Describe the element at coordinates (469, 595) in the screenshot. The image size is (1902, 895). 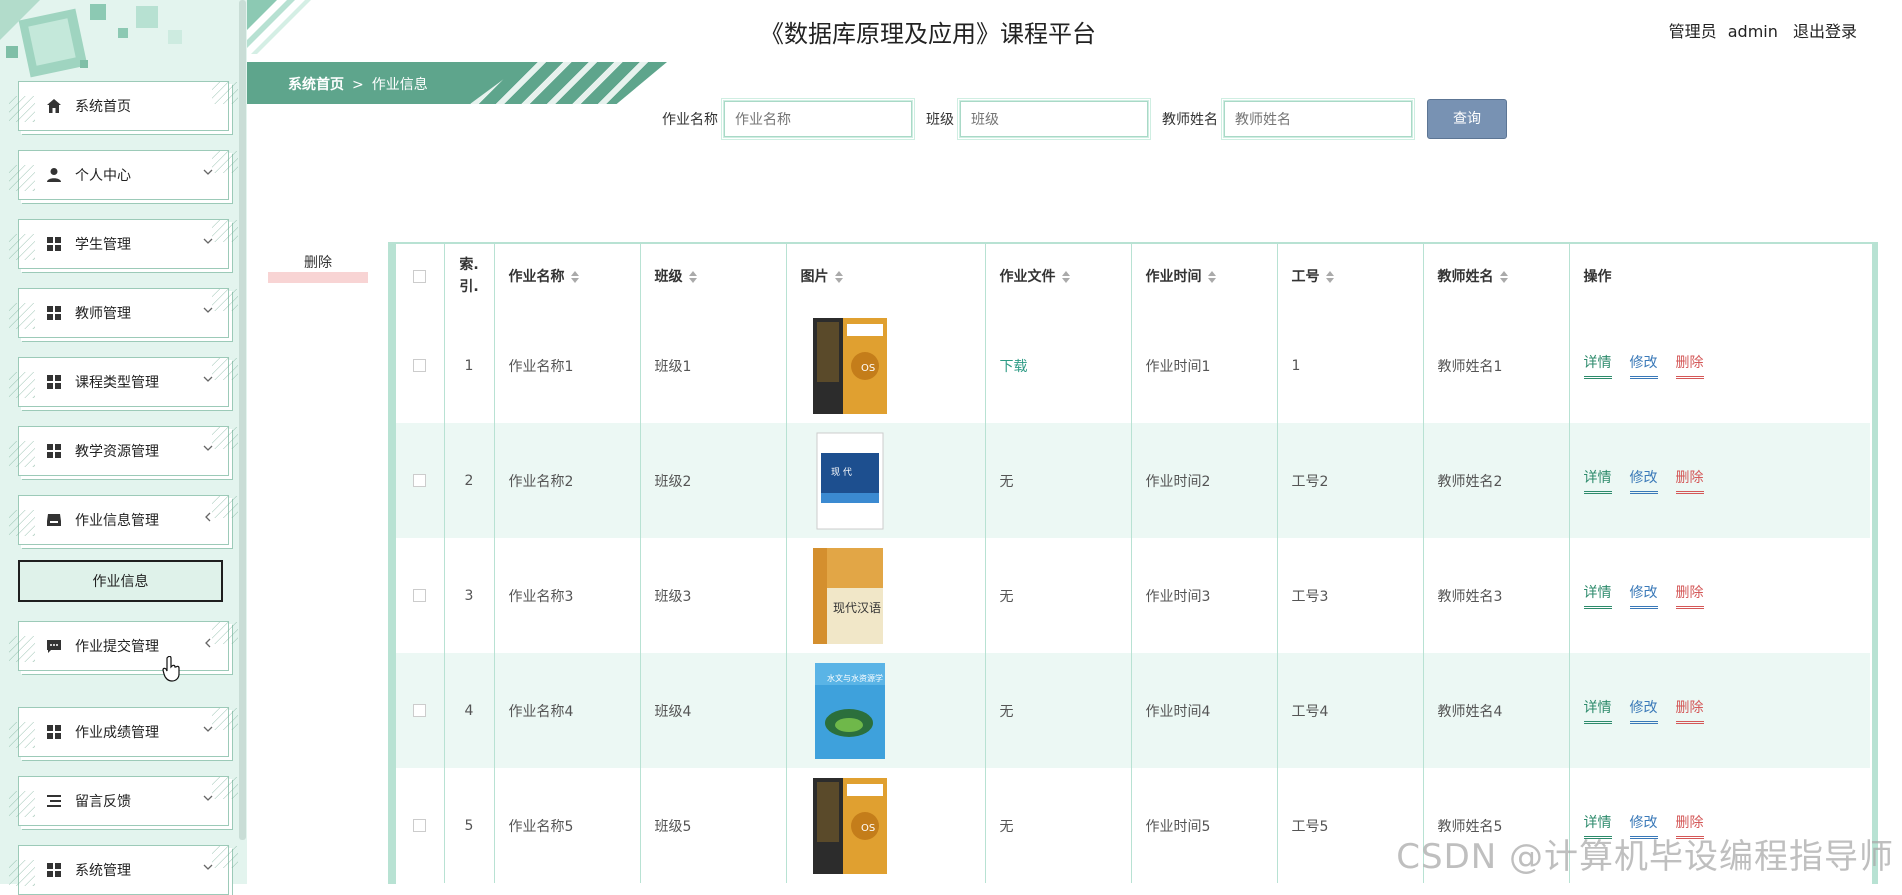
I see `cell-index: 3` at that location.